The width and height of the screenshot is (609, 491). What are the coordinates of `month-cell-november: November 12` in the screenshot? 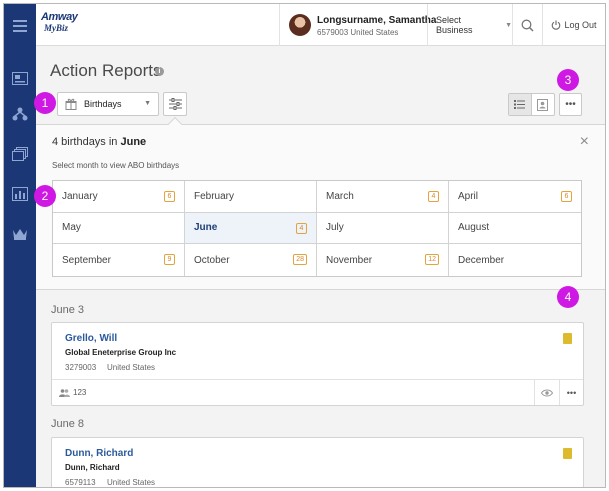 It's located at (383, 260).